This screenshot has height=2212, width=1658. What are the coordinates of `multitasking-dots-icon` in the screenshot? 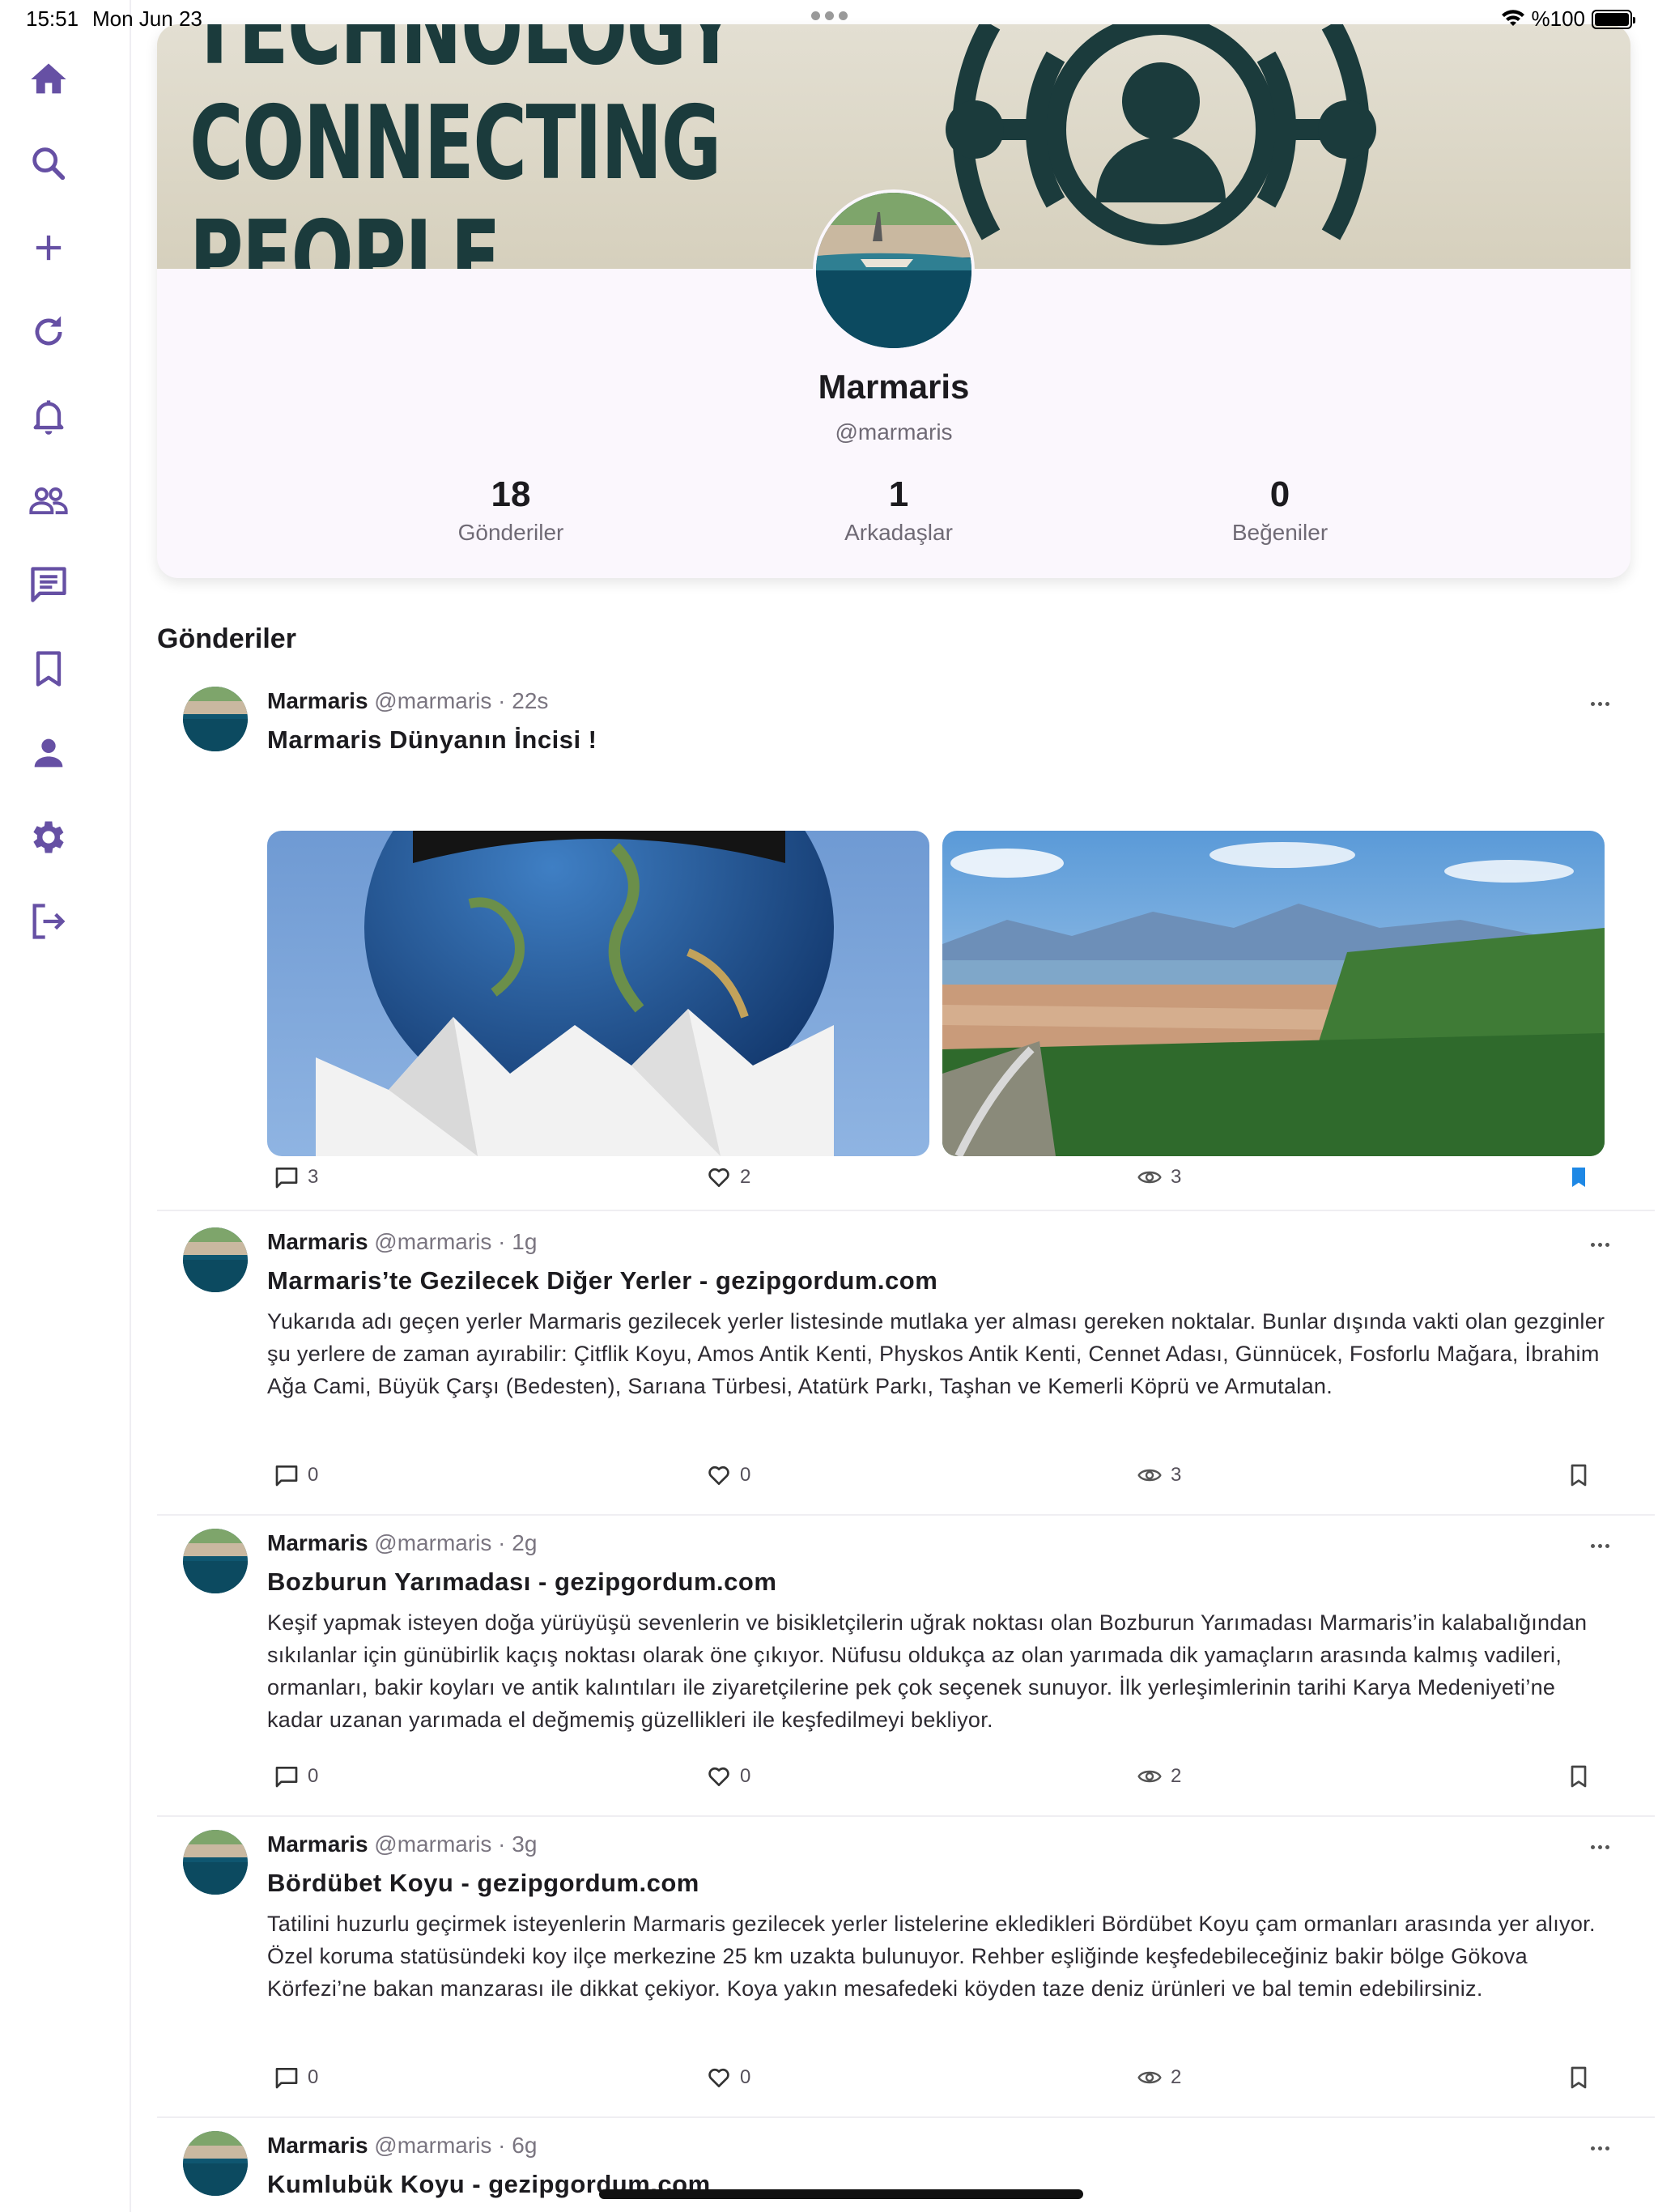 It's located at (829, 16).